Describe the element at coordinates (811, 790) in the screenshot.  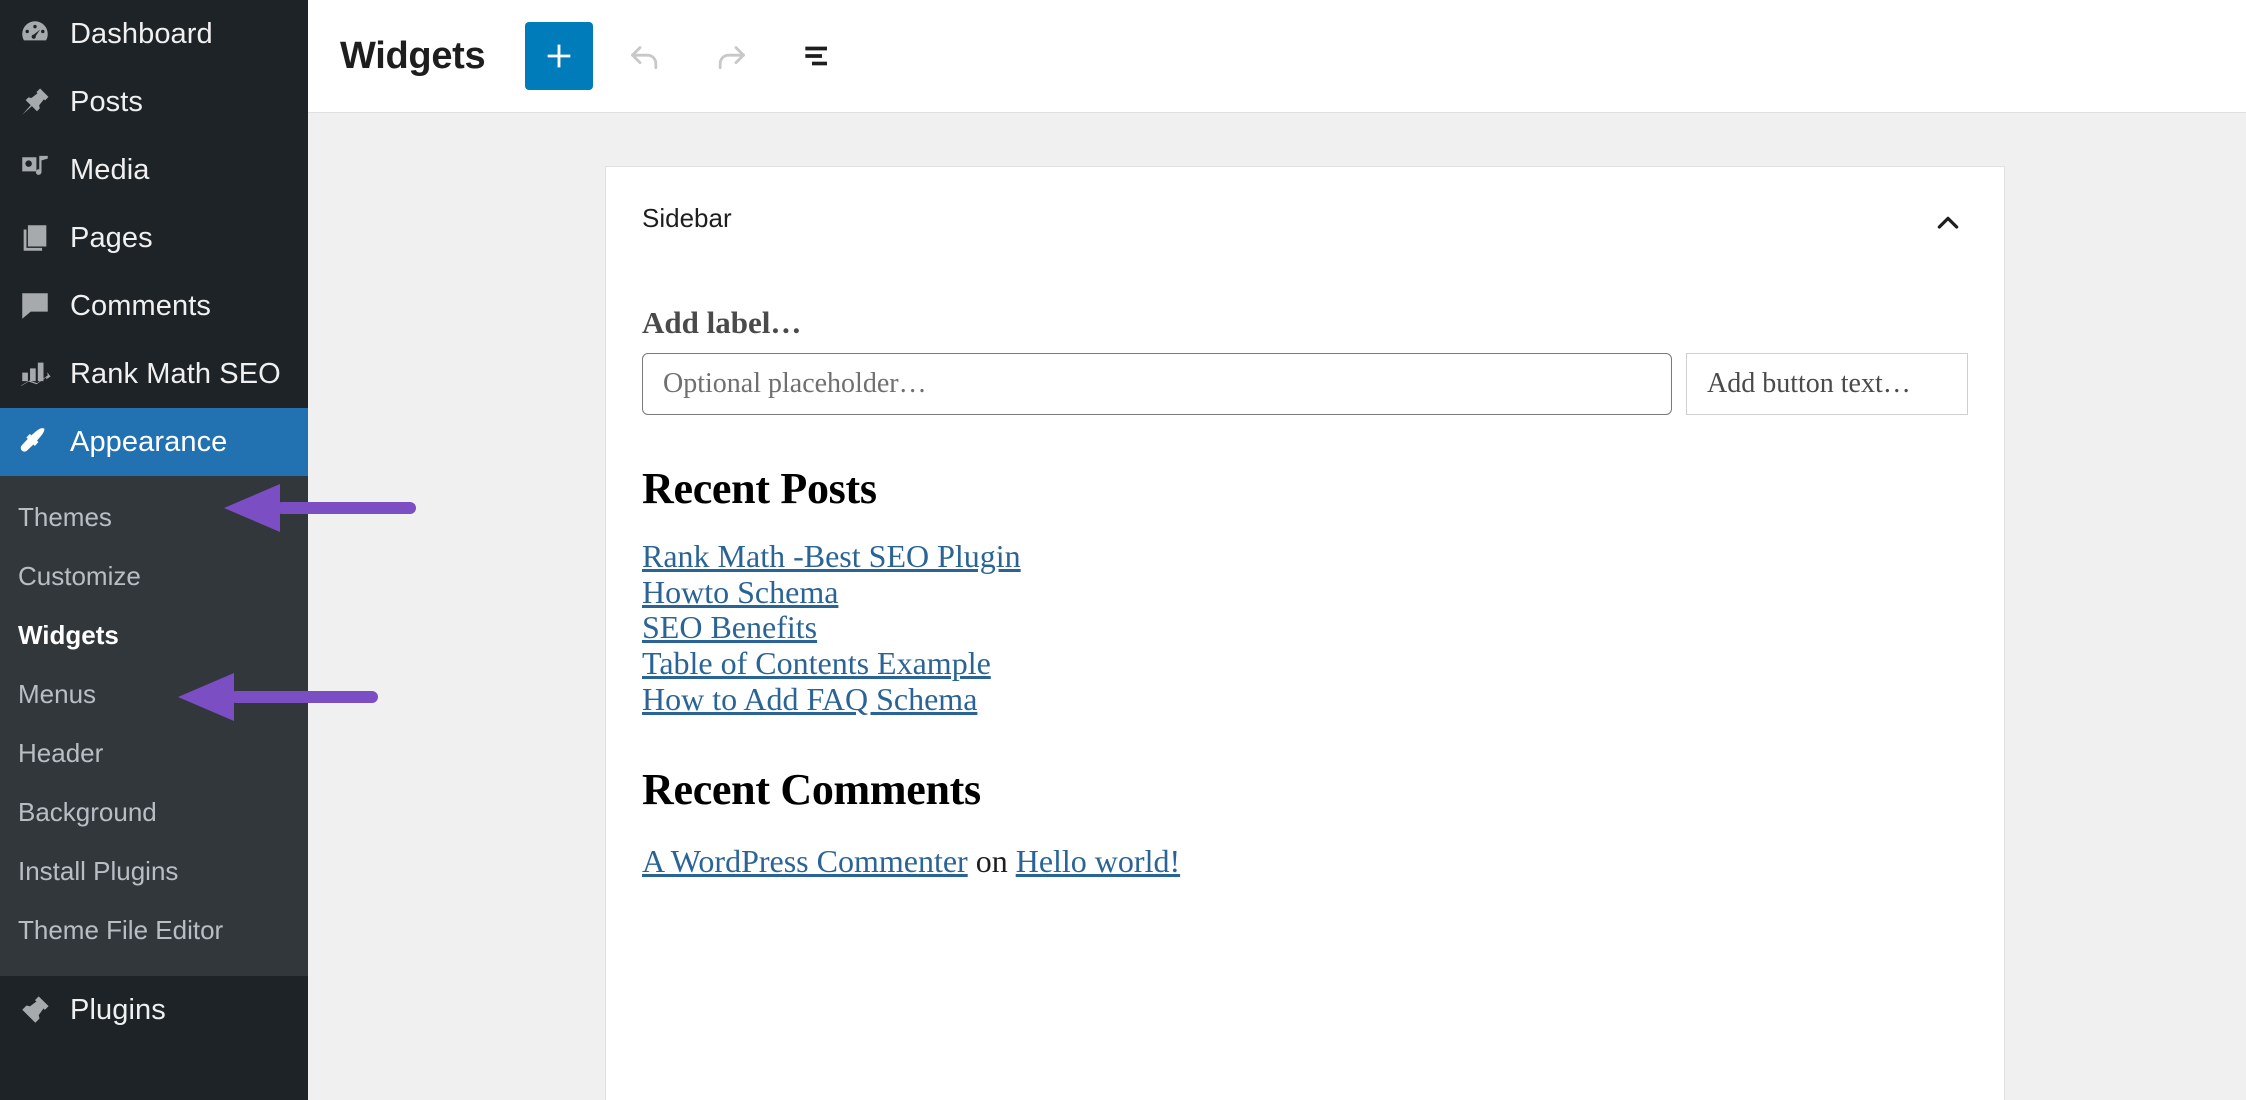
I see `recent-comments-heading: Recent Comments` at that location.